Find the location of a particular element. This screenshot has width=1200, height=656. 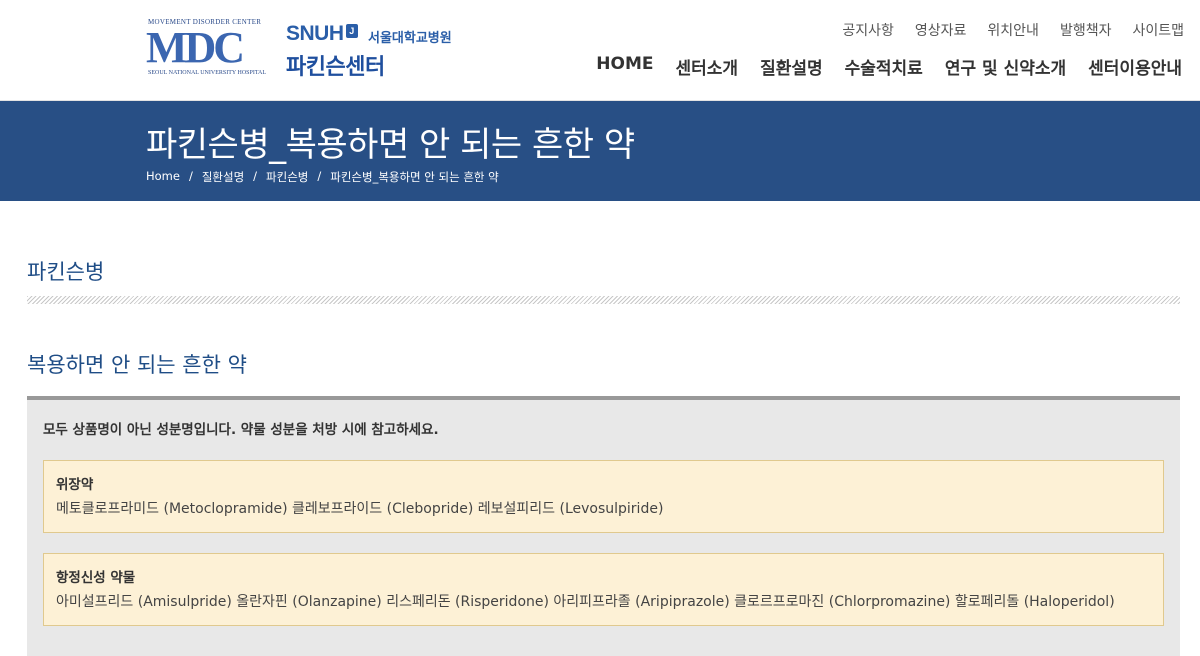

main-nav-guide: 센터이용안내 is located at coordinates (1135, 66).